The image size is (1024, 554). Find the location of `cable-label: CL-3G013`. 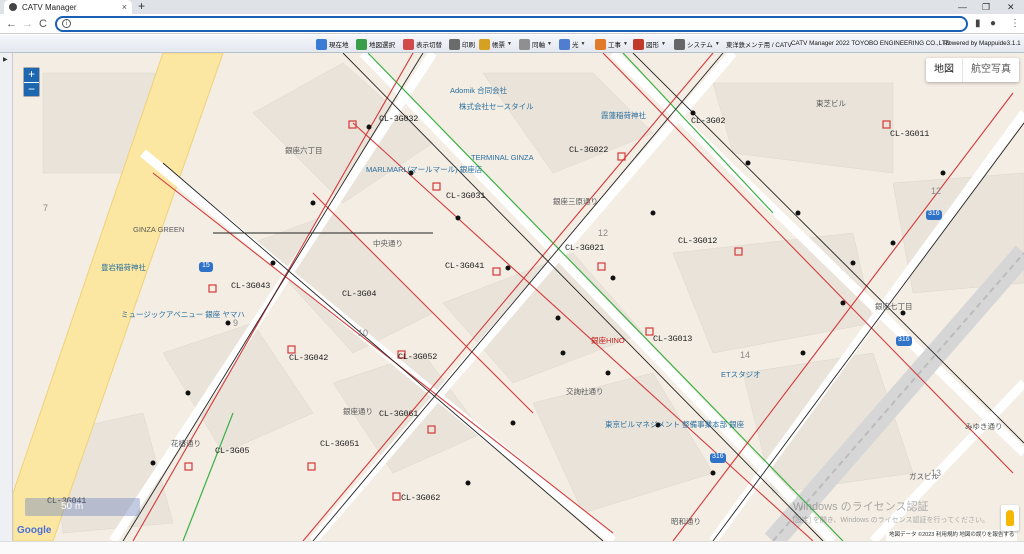

cable-label: CL-3G013 is located at coordinates (672, 339).